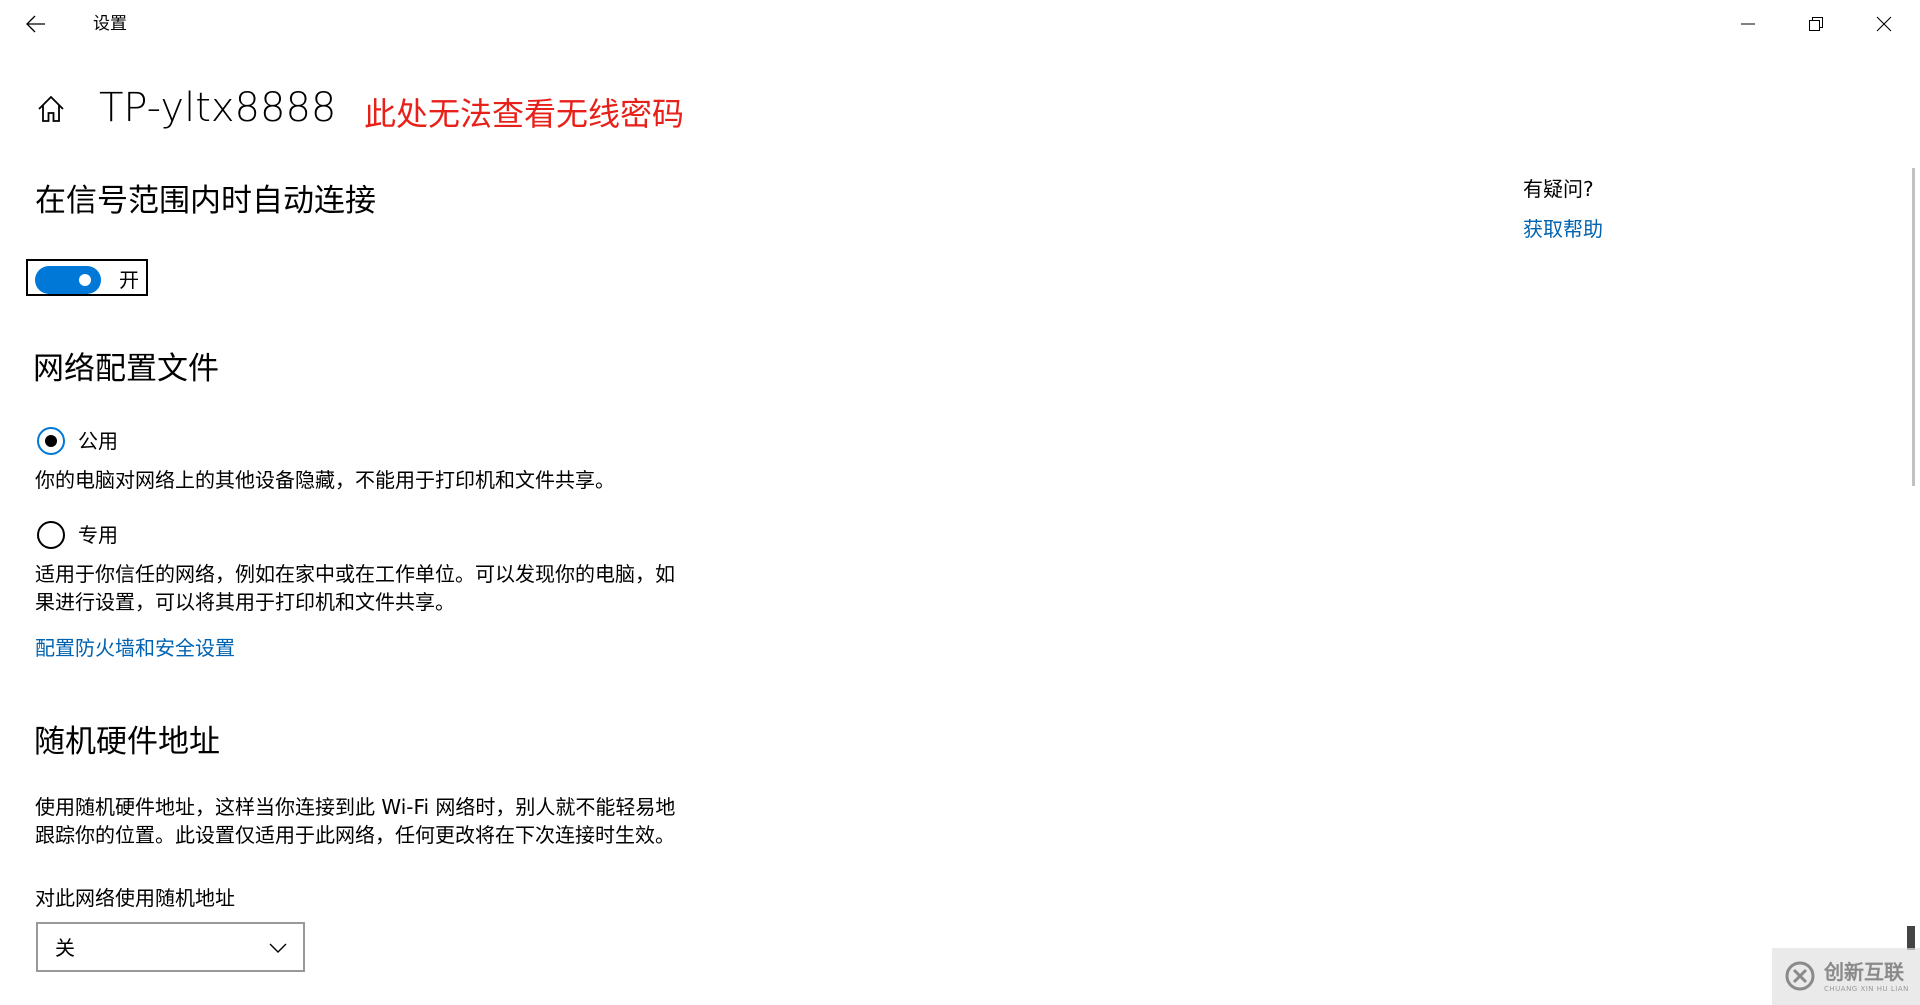  I want to click on chevron-down-icon, so click(278, 948).